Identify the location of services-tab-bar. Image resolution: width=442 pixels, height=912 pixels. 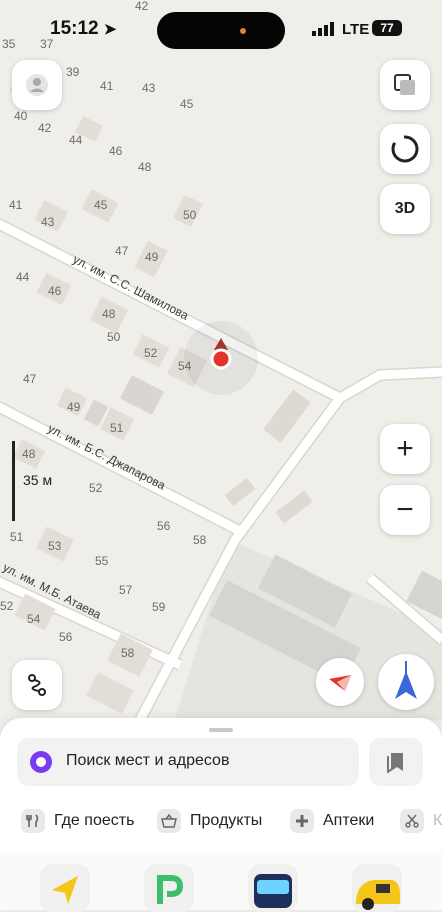
(221, 882).